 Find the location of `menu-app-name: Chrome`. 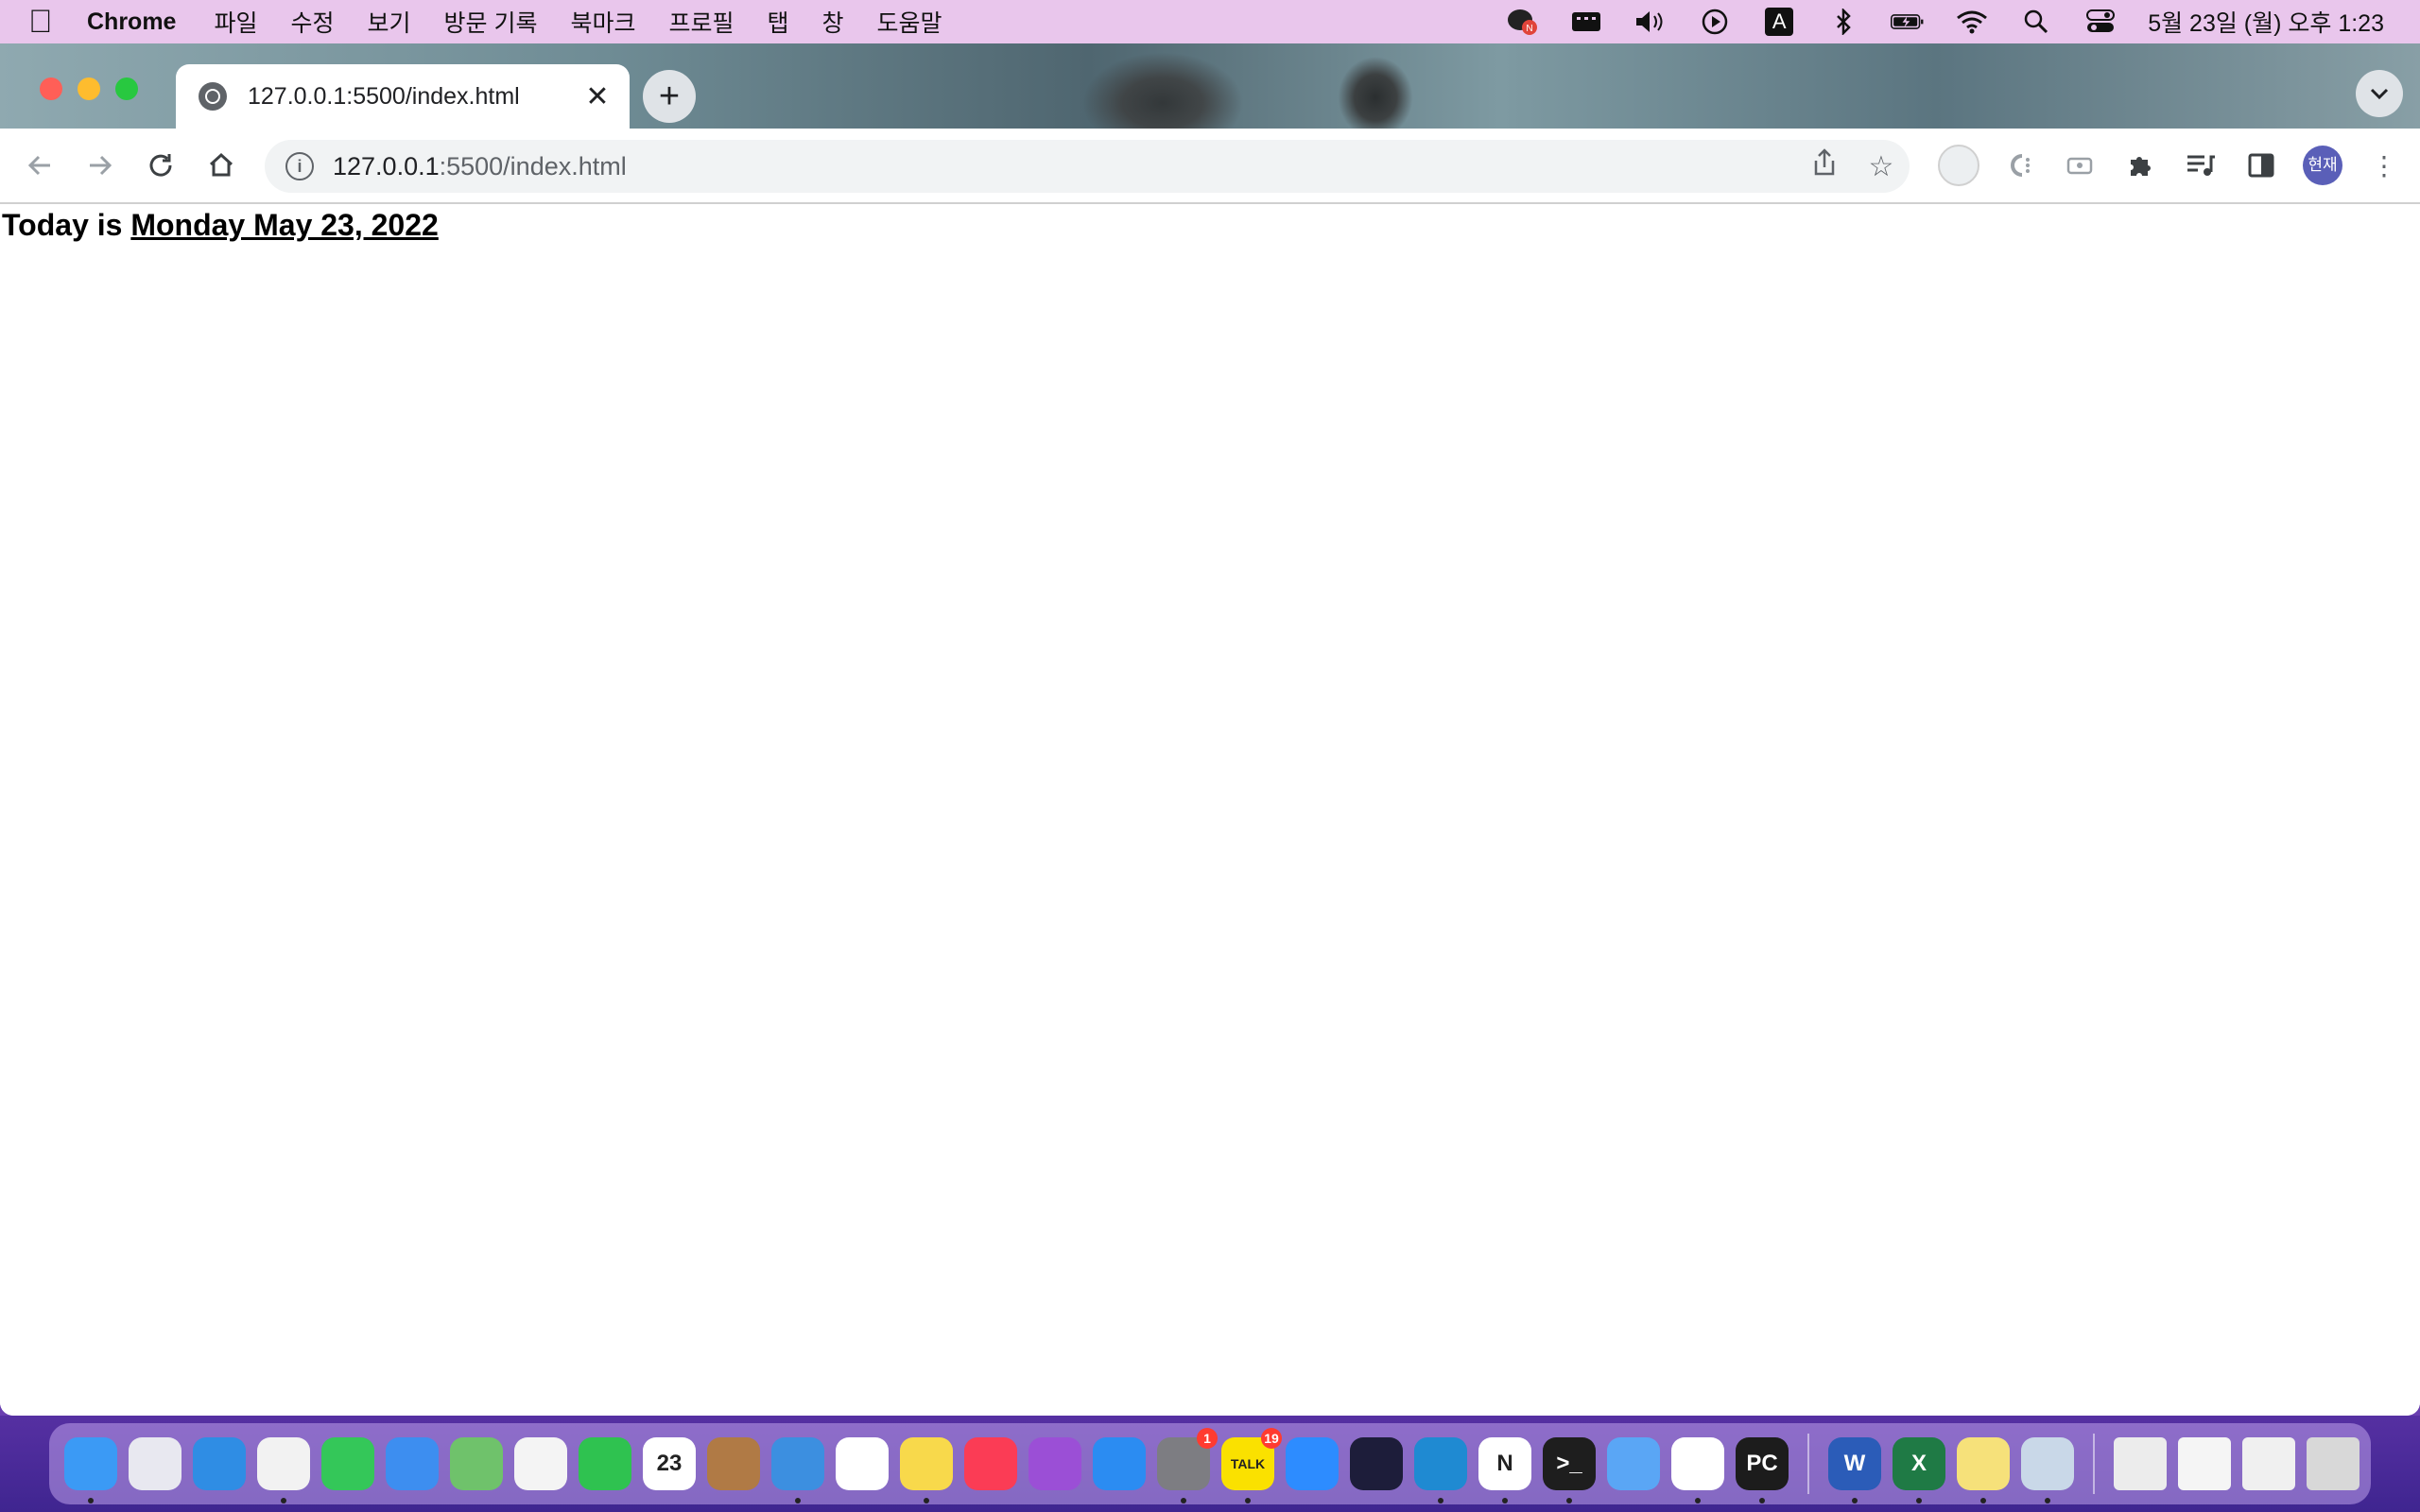

menu-app-name: Chrome is located at coordinates (131, 22).